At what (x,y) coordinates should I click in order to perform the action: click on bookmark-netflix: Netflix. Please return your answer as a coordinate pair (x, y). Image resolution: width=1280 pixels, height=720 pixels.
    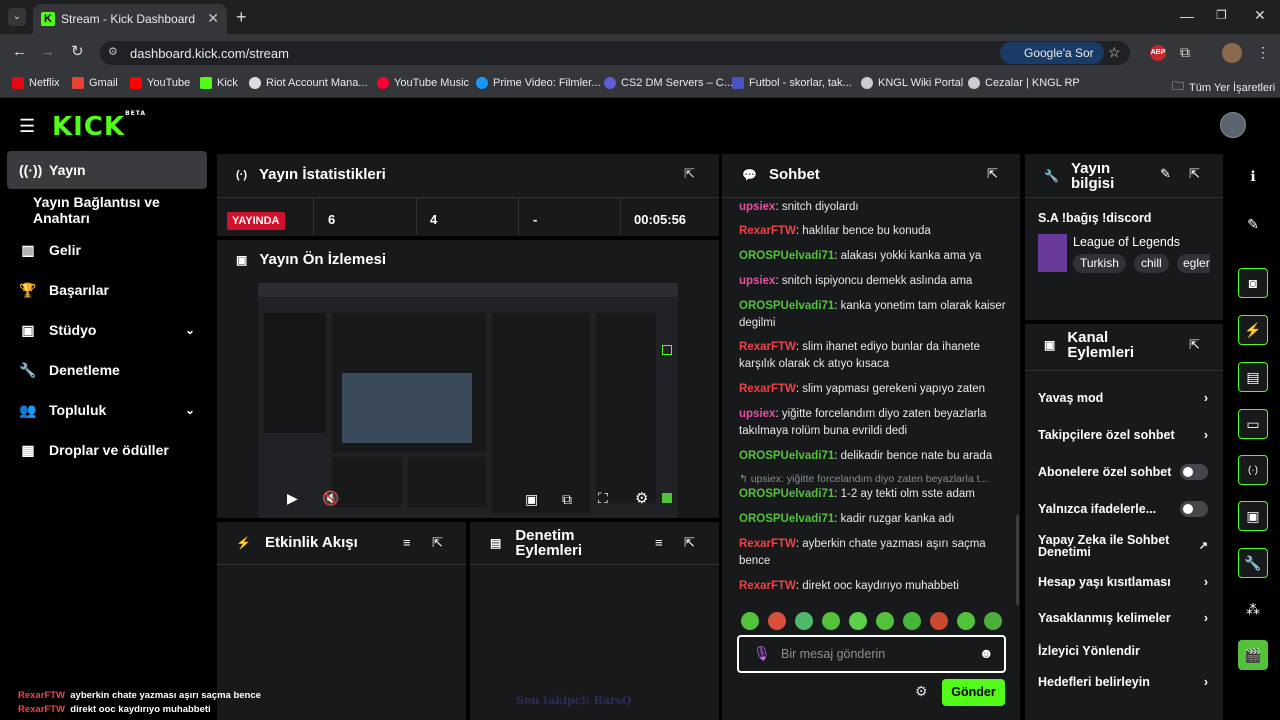
    Looking at the image, I should click on (36, 83).